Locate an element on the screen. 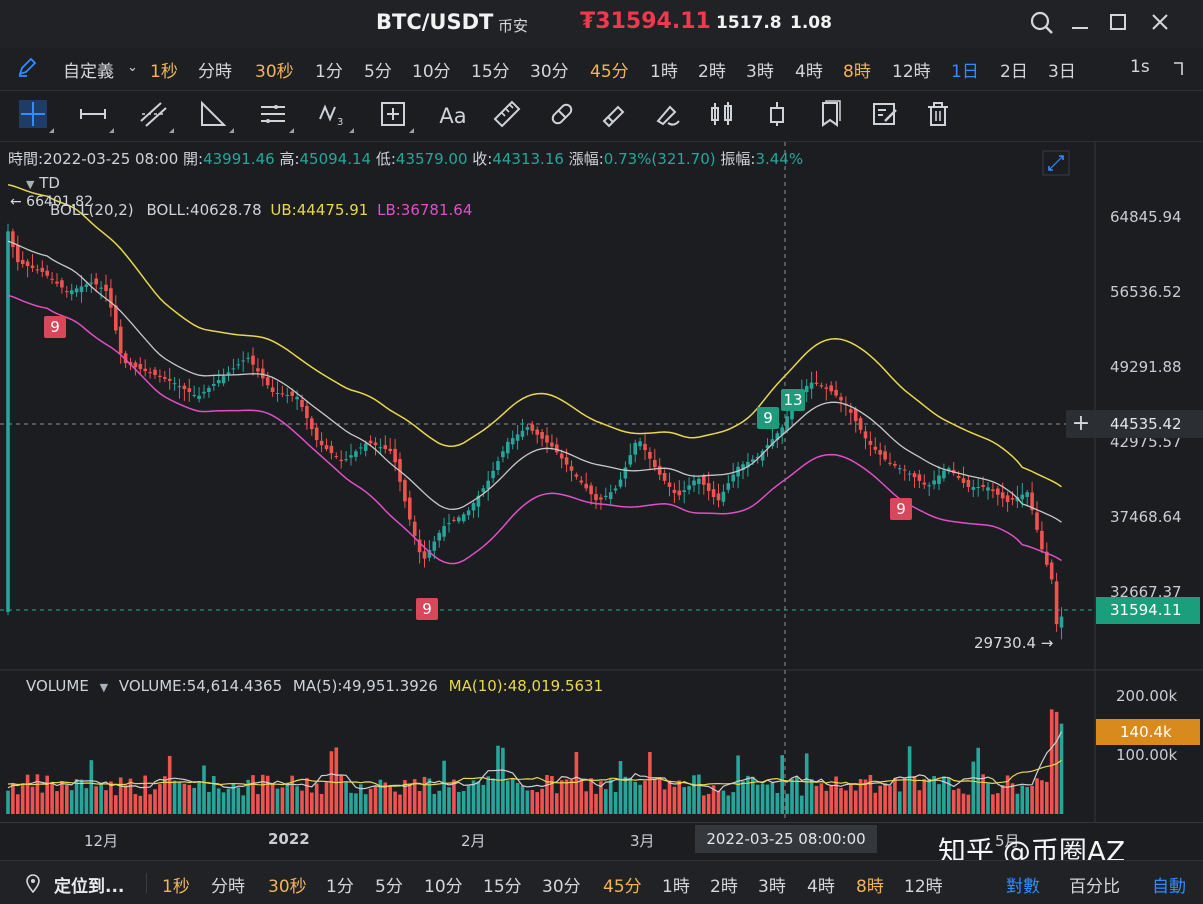 This screenshot has width=1203, height=904. percent-scale-toggle: 百分比 is located at coordinates (1094, 884).